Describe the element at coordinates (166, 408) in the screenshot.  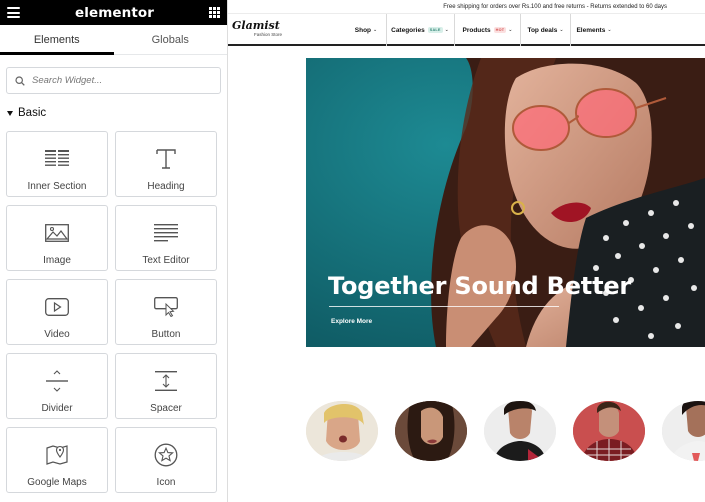
I see `widget-label: Spacer` at that location.